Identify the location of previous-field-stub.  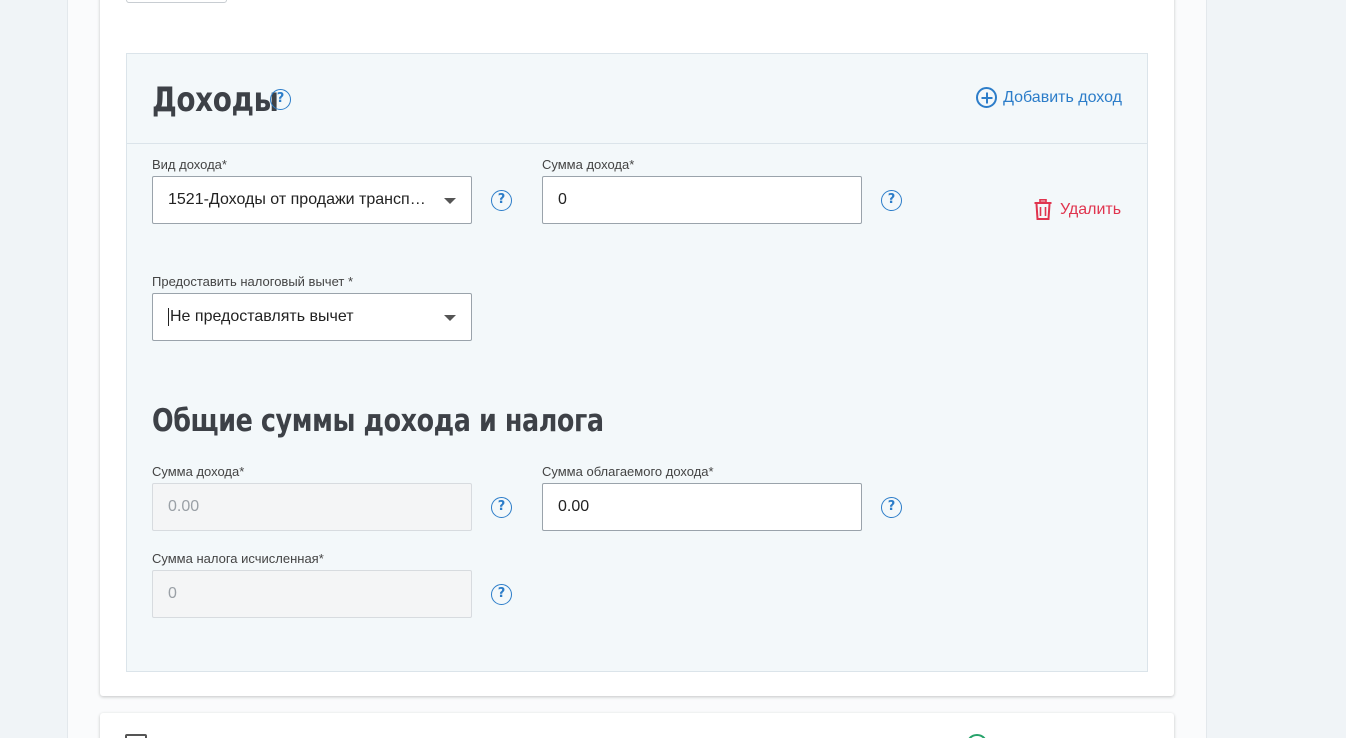
(176, 1).